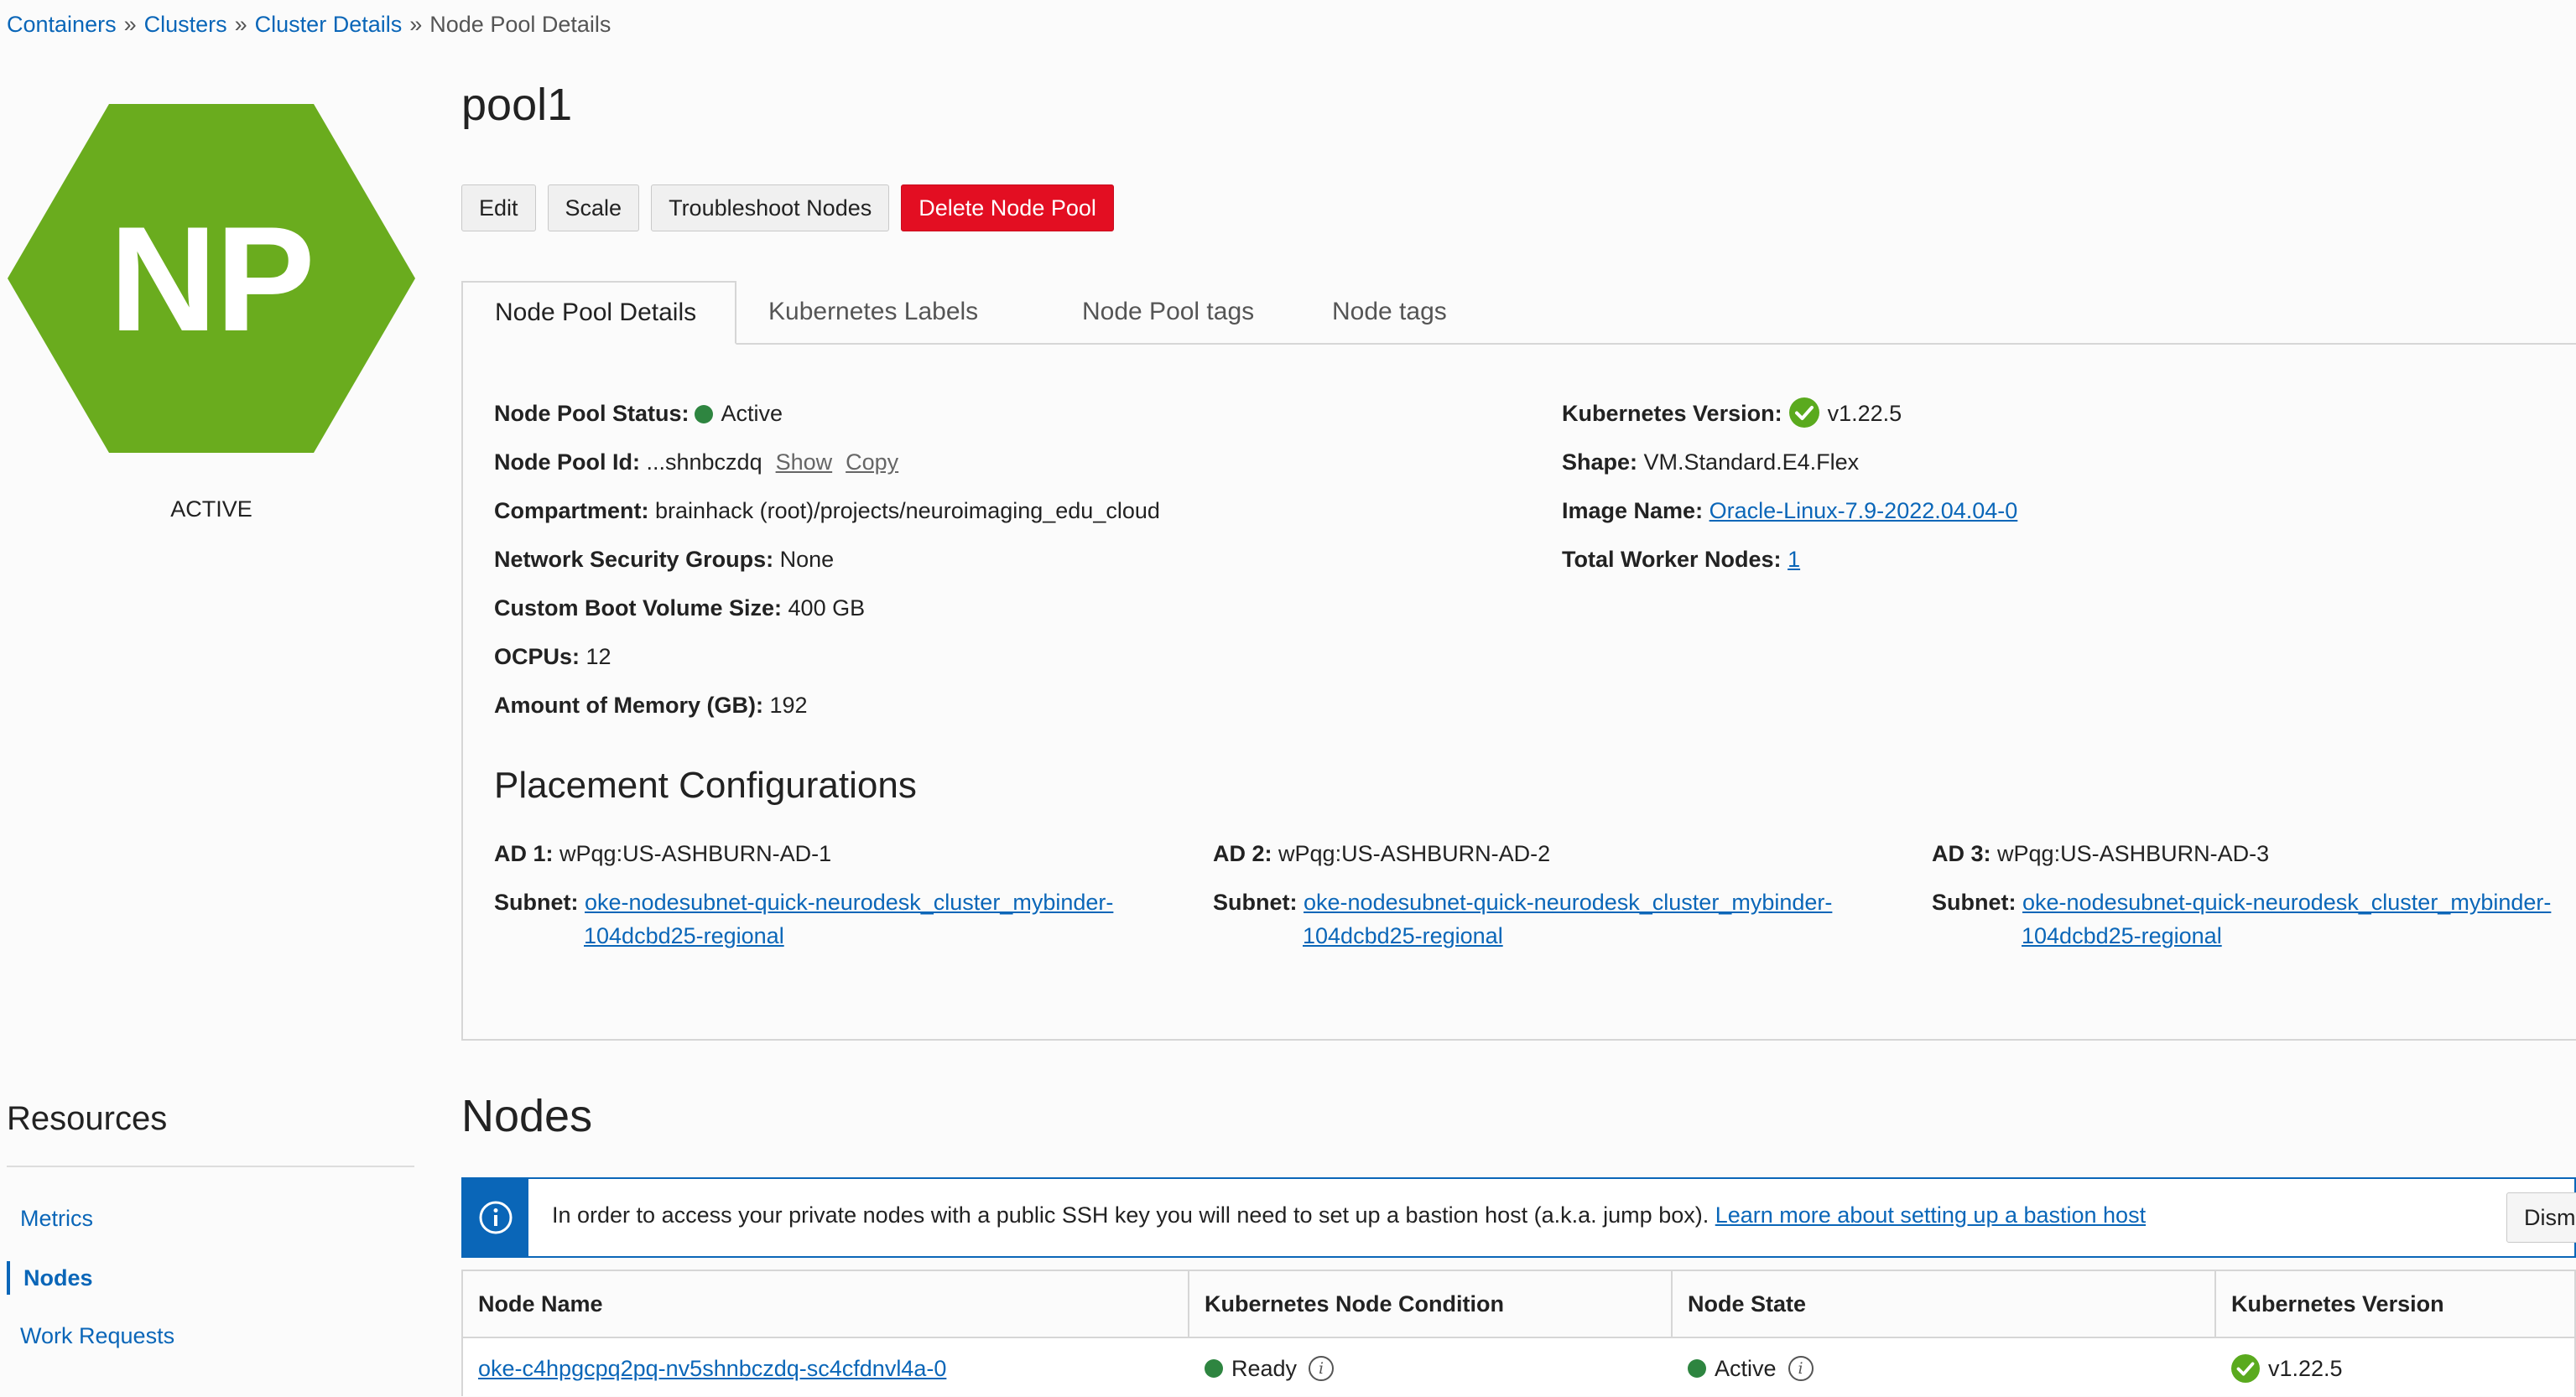 The width and height of the screenshot is (2576, 1397). Describe the element at coordinates (1431, 1368) in the screenshot. I see `node-condition-cell: Ready i` at that location.